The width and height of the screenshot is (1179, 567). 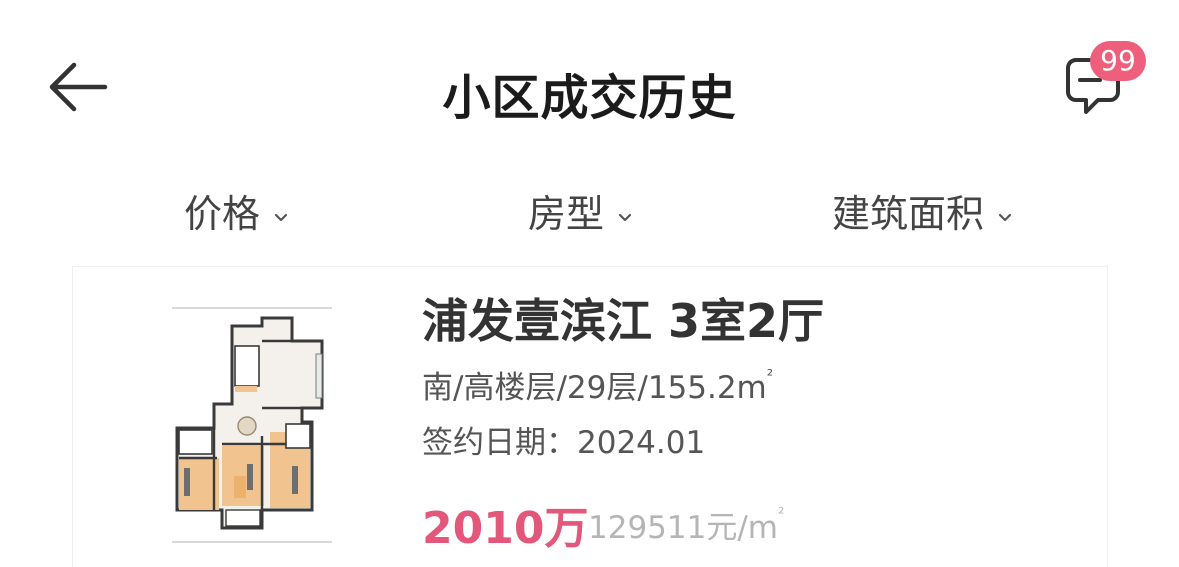 What do you see at coordinates (1118, 61) in the screenshot?
I see `notification-badge: 99` at bounding box center [1118, 61].